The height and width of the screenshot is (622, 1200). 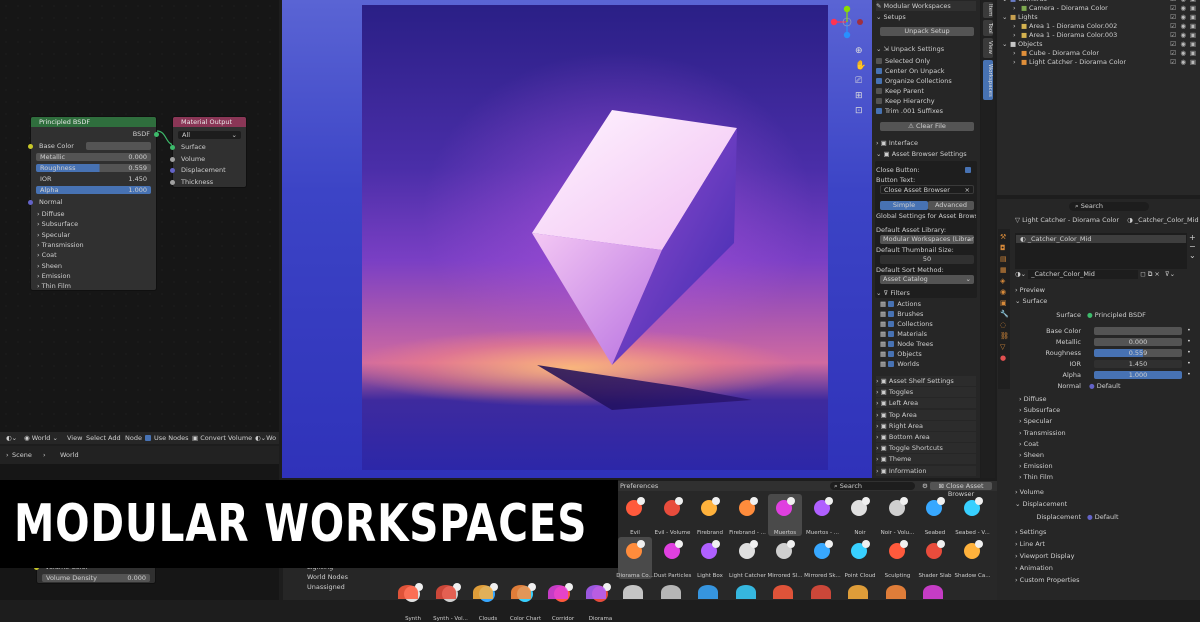 What do you see at coordinates (1005, 358) in the screenshot?
I see `material-tab-icon: ●` at bounding box center [1005, 358].